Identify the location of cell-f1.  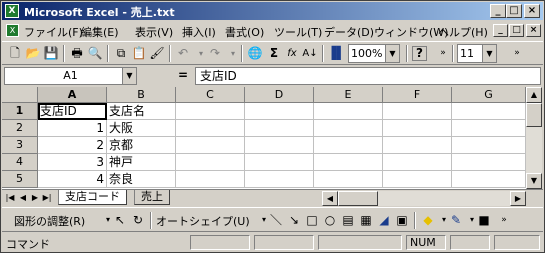
(417, 111).